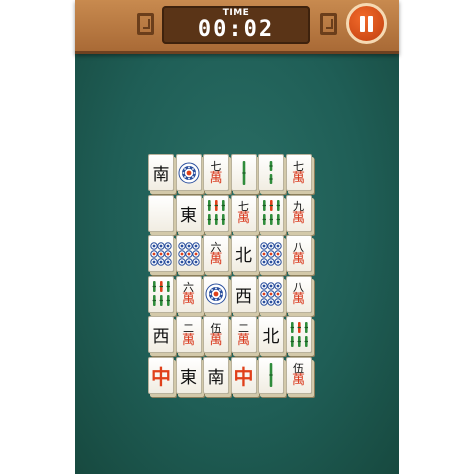 This screenshot has height=474, width=474. I want to click on timer-panel: TIME 00:02, so click(236, 25).